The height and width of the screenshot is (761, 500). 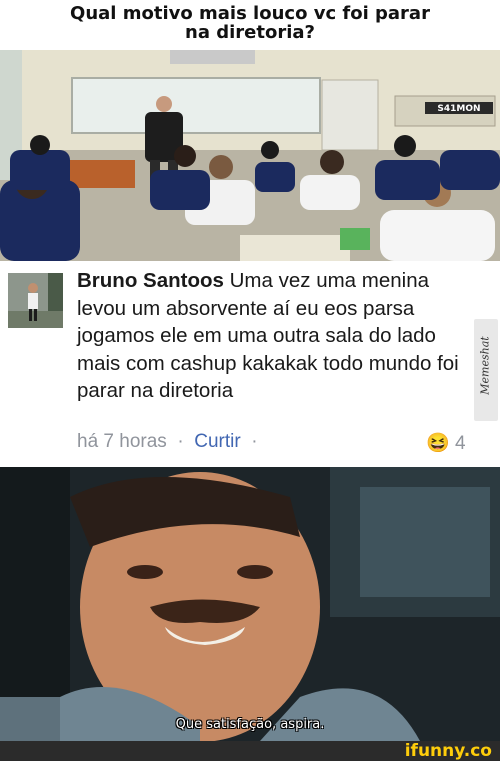 What do you see at coordinates (250, 751) in the screenshot?
I see `ifunny-footer: ifunny.co` at bounding box center [250, 751].